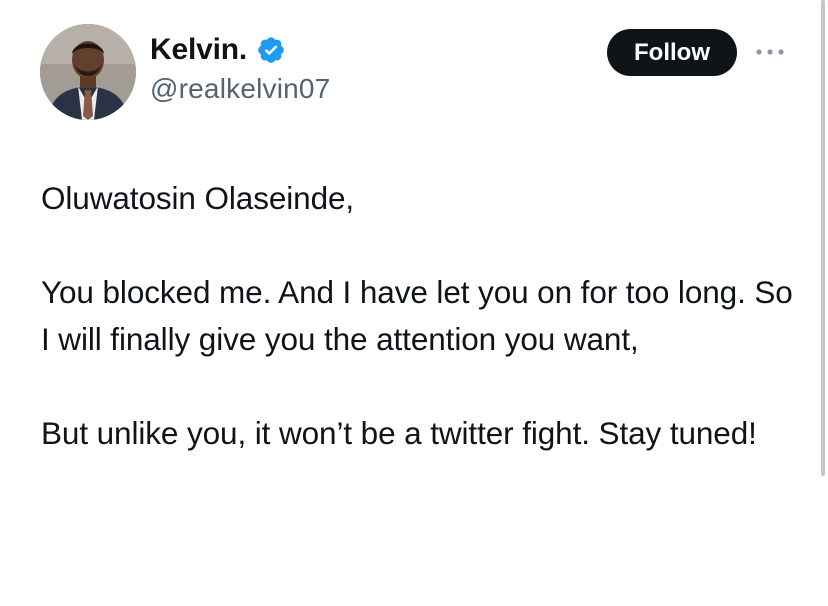 This screenshot has height=606, width=828. Describe the element at coordinates (198, 50) in the screenshot. I see `display-name: Kelvin.` at that location.